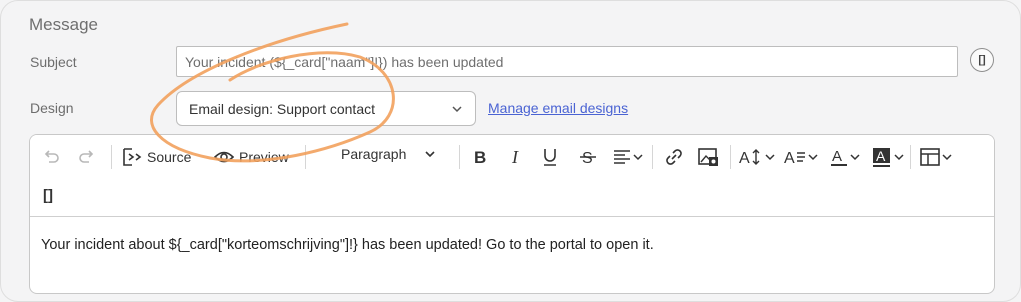 The width and height of the screenshot is (1021, 302). I want to click on font-family-menu: A, so click(801, 157).